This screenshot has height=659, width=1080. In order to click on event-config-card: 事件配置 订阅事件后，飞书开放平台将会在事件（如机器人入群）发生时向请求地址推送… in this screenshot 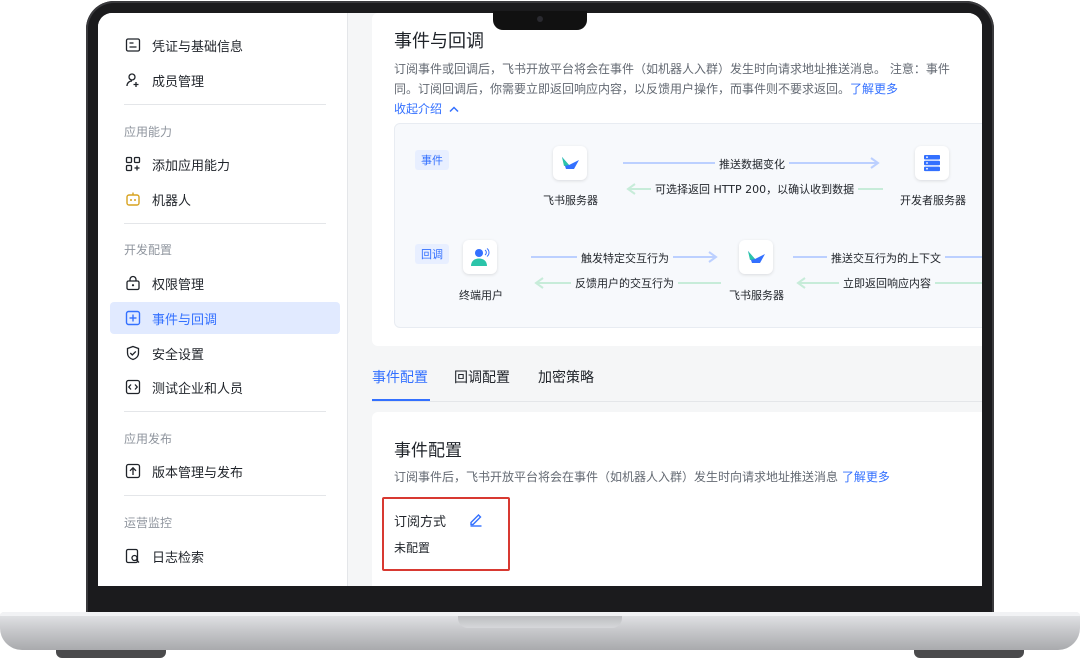, I will do `click(677, 499)`.